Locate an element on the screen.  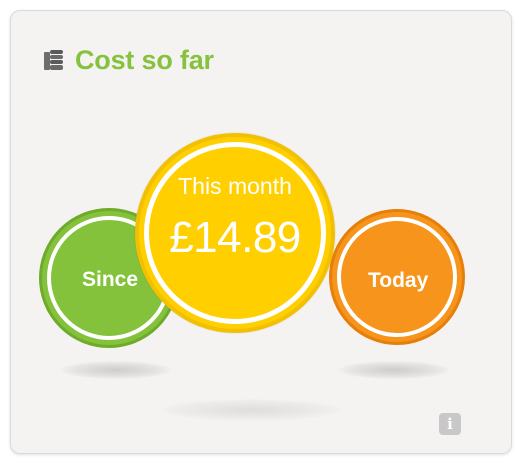
widget-header: Cost so far is located at coordinates (127, 60).